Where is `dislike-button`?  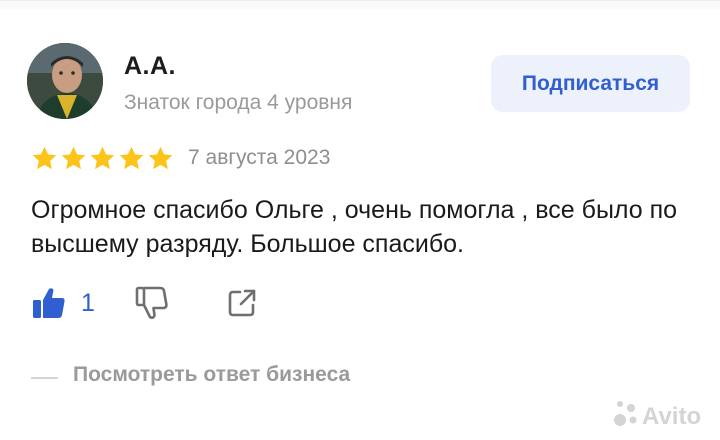
dislike-button is located at coordinates (152, 305).